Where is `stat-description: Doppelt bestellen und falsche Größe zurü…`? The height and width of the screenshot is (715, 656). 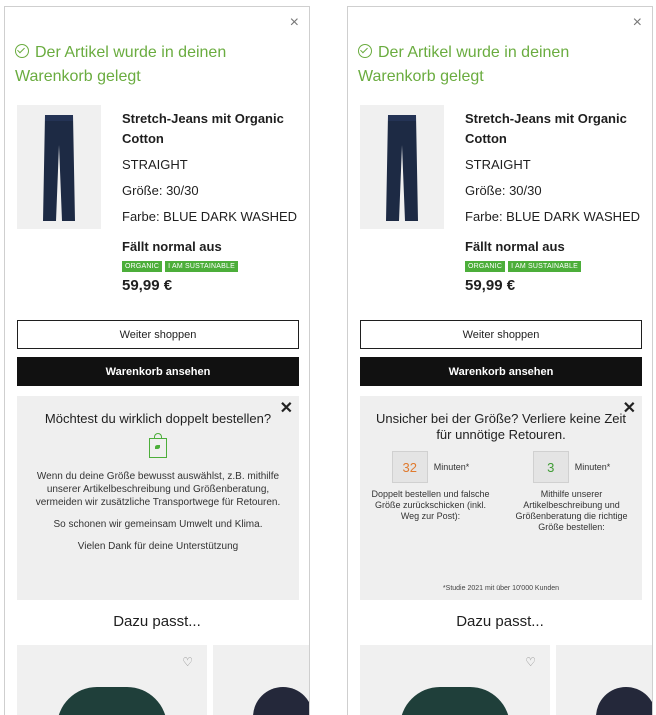 stat-description: Doppelt bestellen und falsche Größe zurü… is located at coordinates (430, 505).